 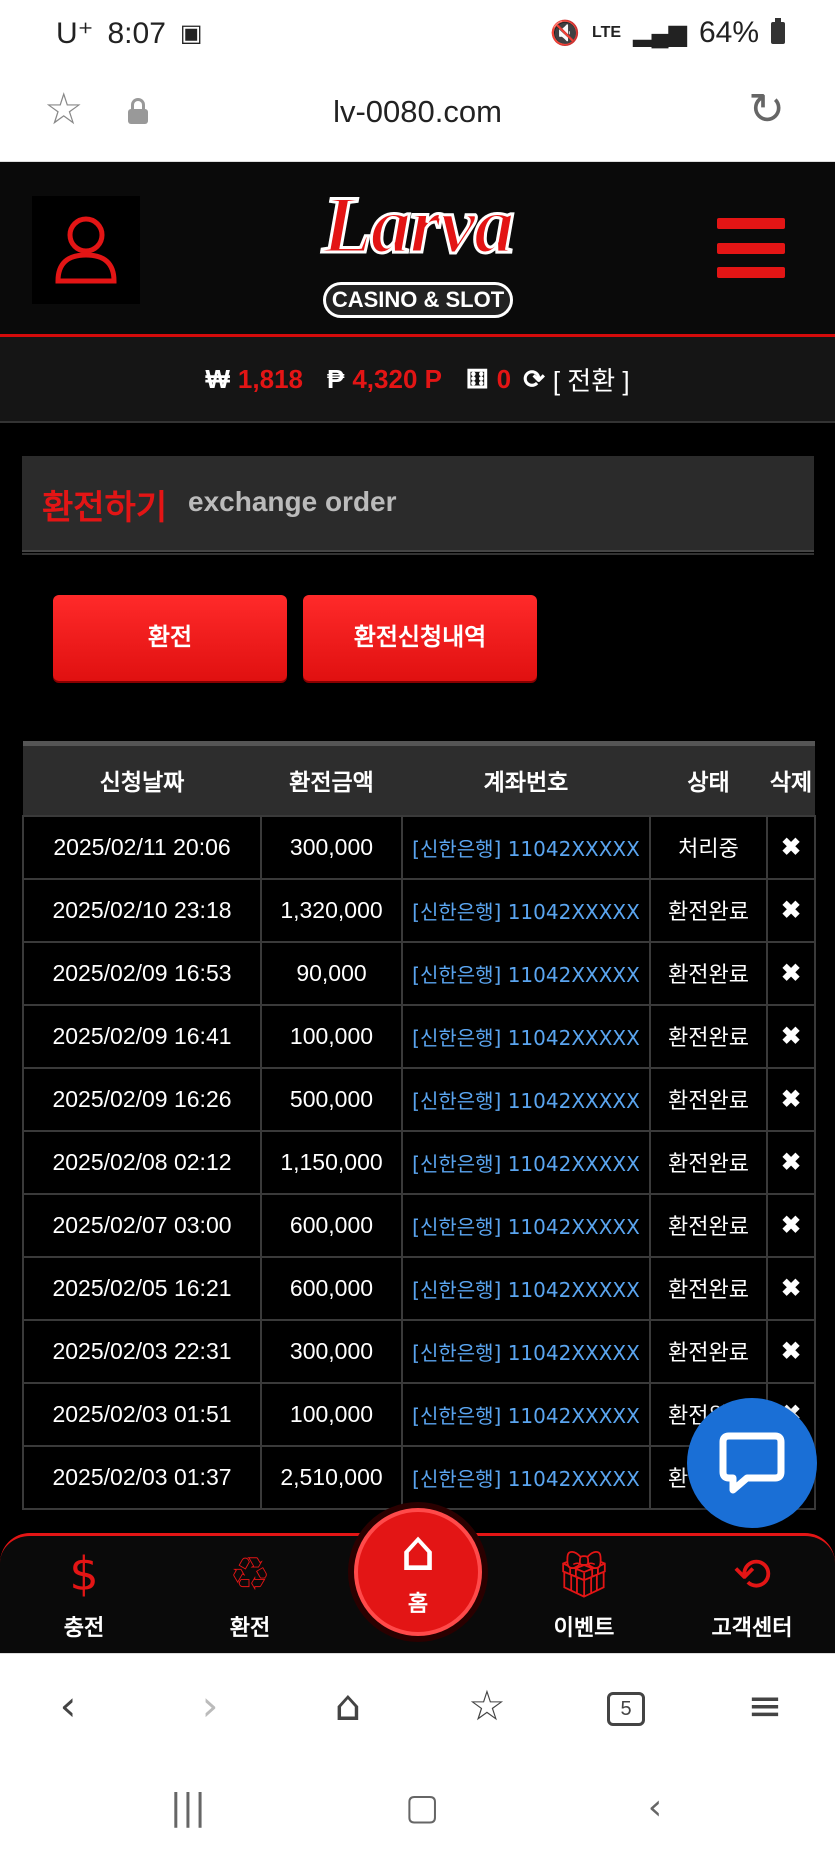 I want to click on gallery-notification-icon: ▣, so click(x=191, y=33).